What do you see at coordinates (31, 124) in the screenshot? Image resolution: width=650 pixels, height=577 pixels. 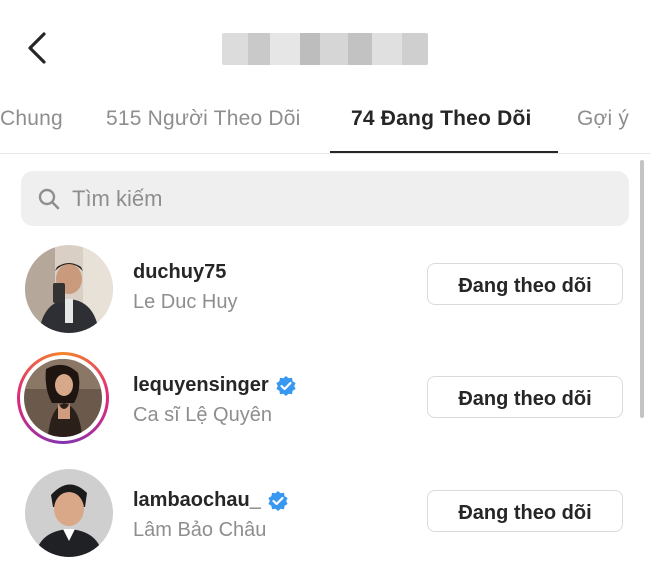 I see `tab-chung: Chung` at bounding box center [31, 124].